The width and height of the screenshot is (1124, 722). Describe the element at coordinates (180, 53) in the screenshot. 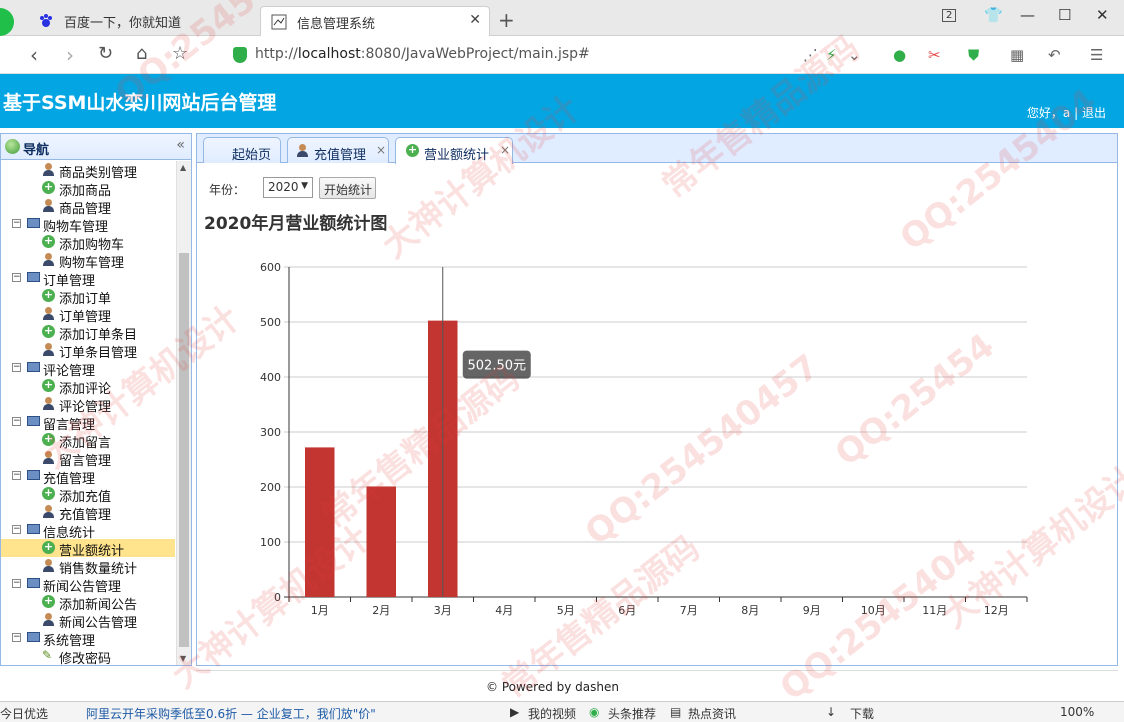

I see `star-icon: ☆` at that location.